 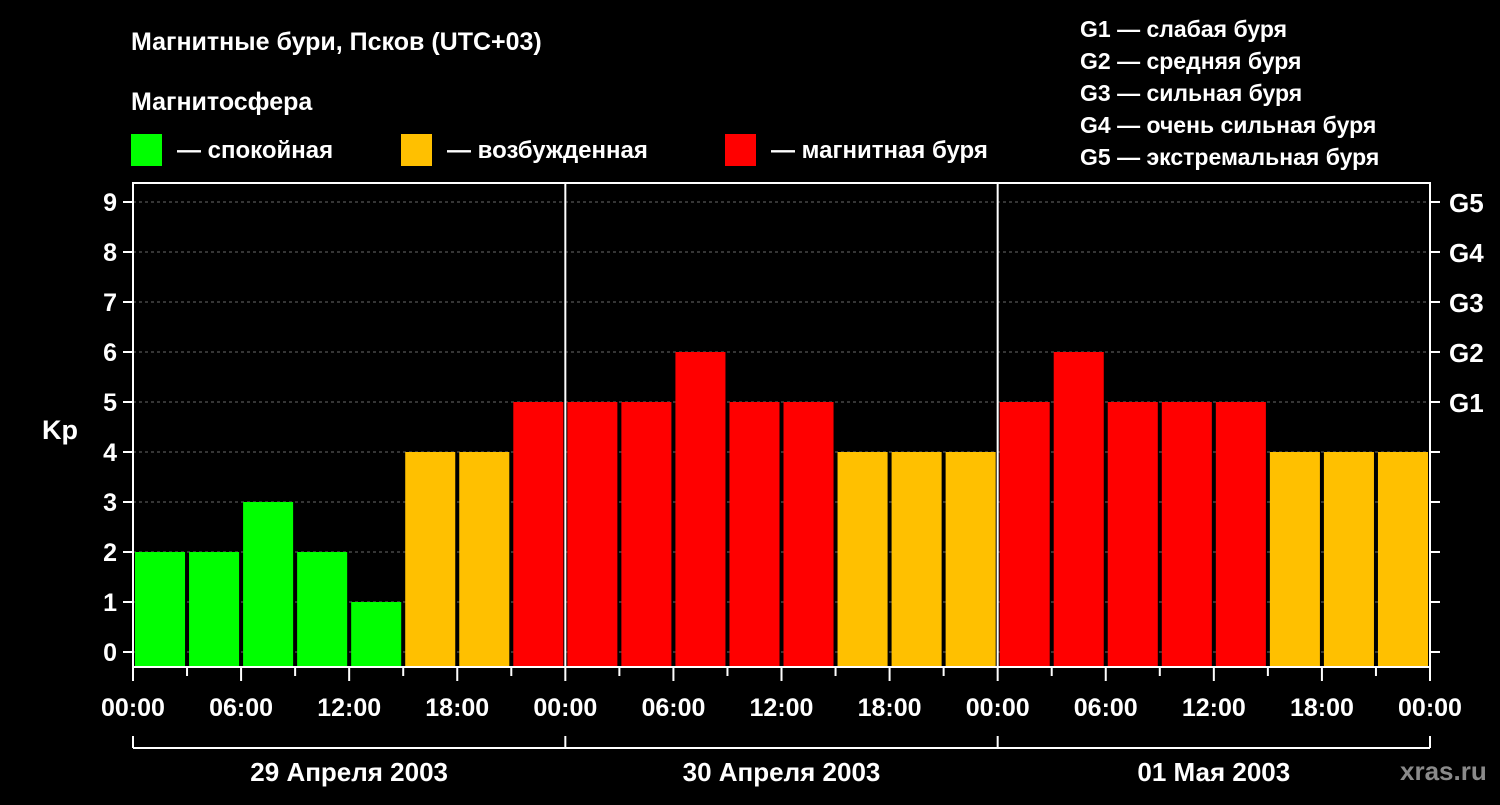 What do you see at coordinates (110, 403) in the screenshot?
I see `y-tick-label: 5` at bounding box center [110, 403].